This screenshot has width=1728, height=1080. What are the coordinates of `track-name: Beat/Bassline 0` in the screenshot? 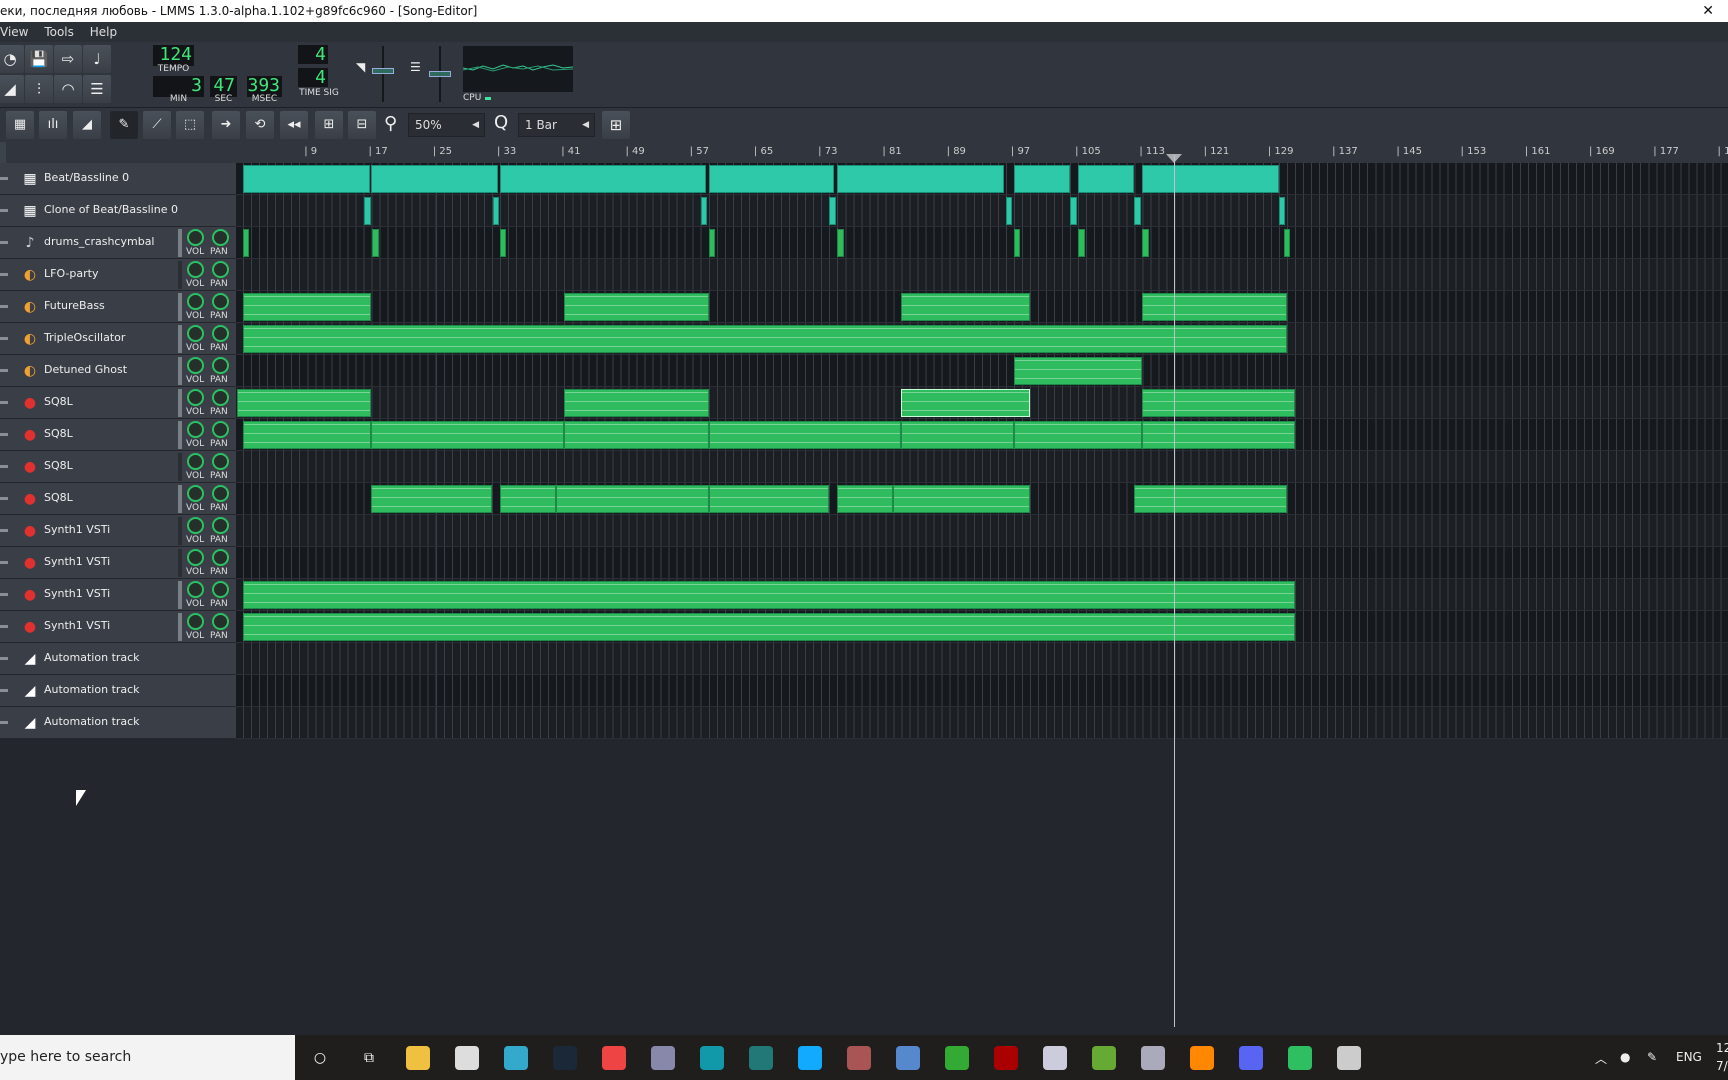 It's located at (86, 177).